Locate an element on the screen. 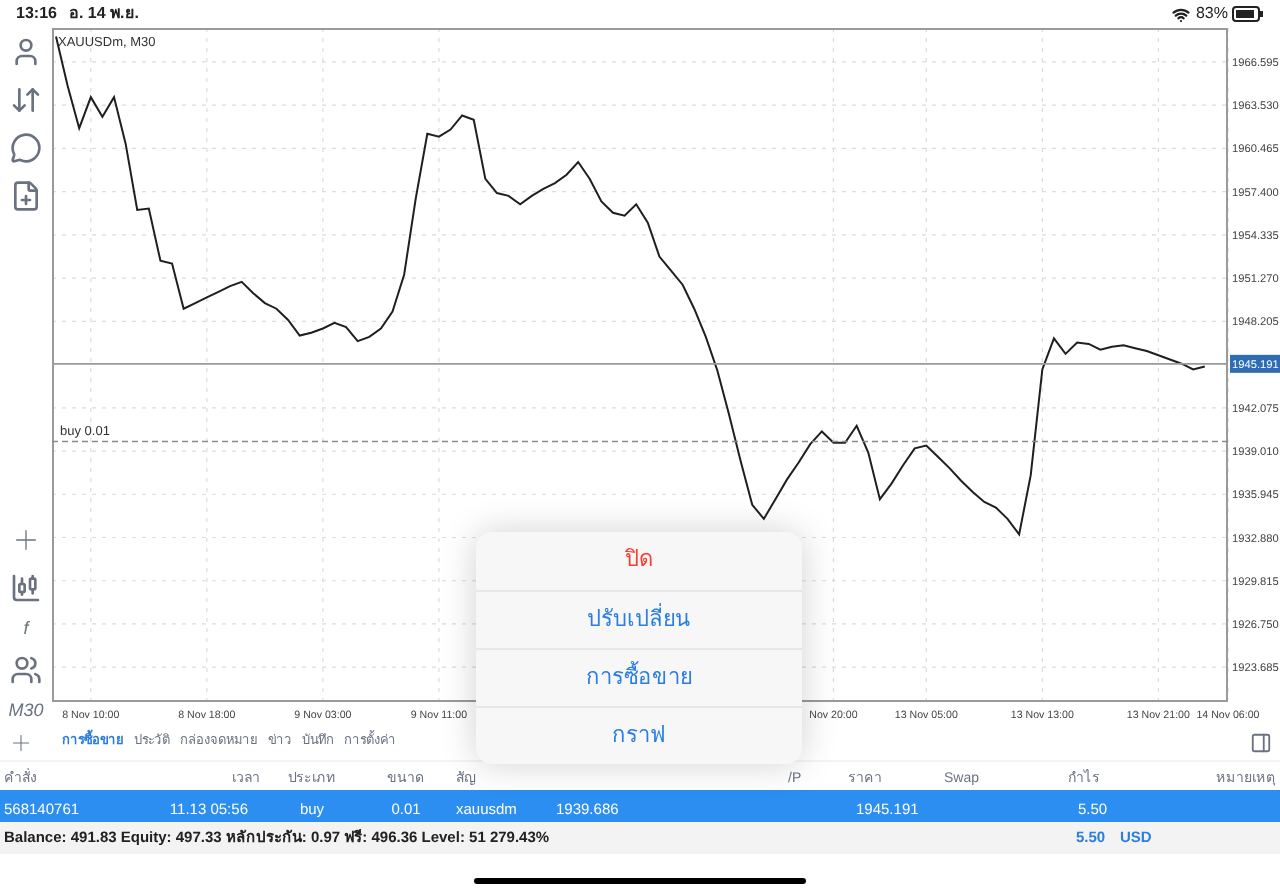  candles-icon is located at coordinates (26, 588).